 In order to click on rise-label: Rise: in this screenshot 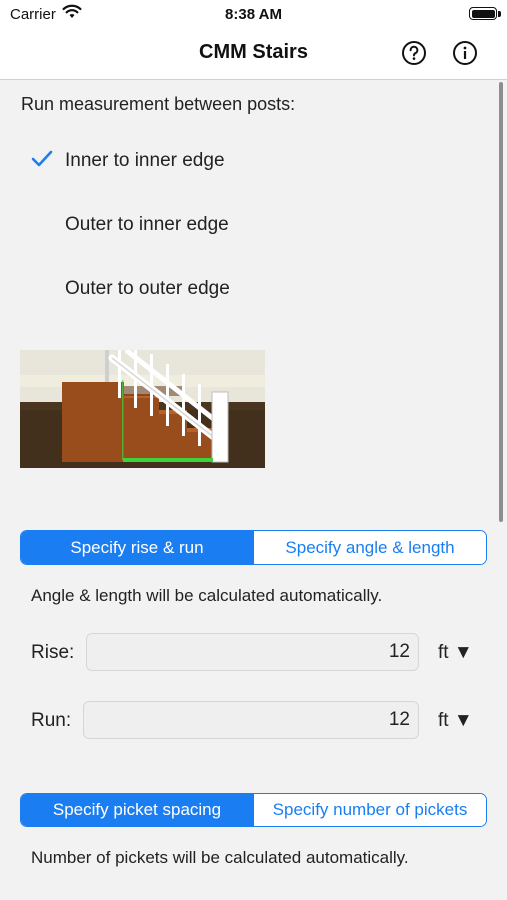, I will do `click(53, 652)`.